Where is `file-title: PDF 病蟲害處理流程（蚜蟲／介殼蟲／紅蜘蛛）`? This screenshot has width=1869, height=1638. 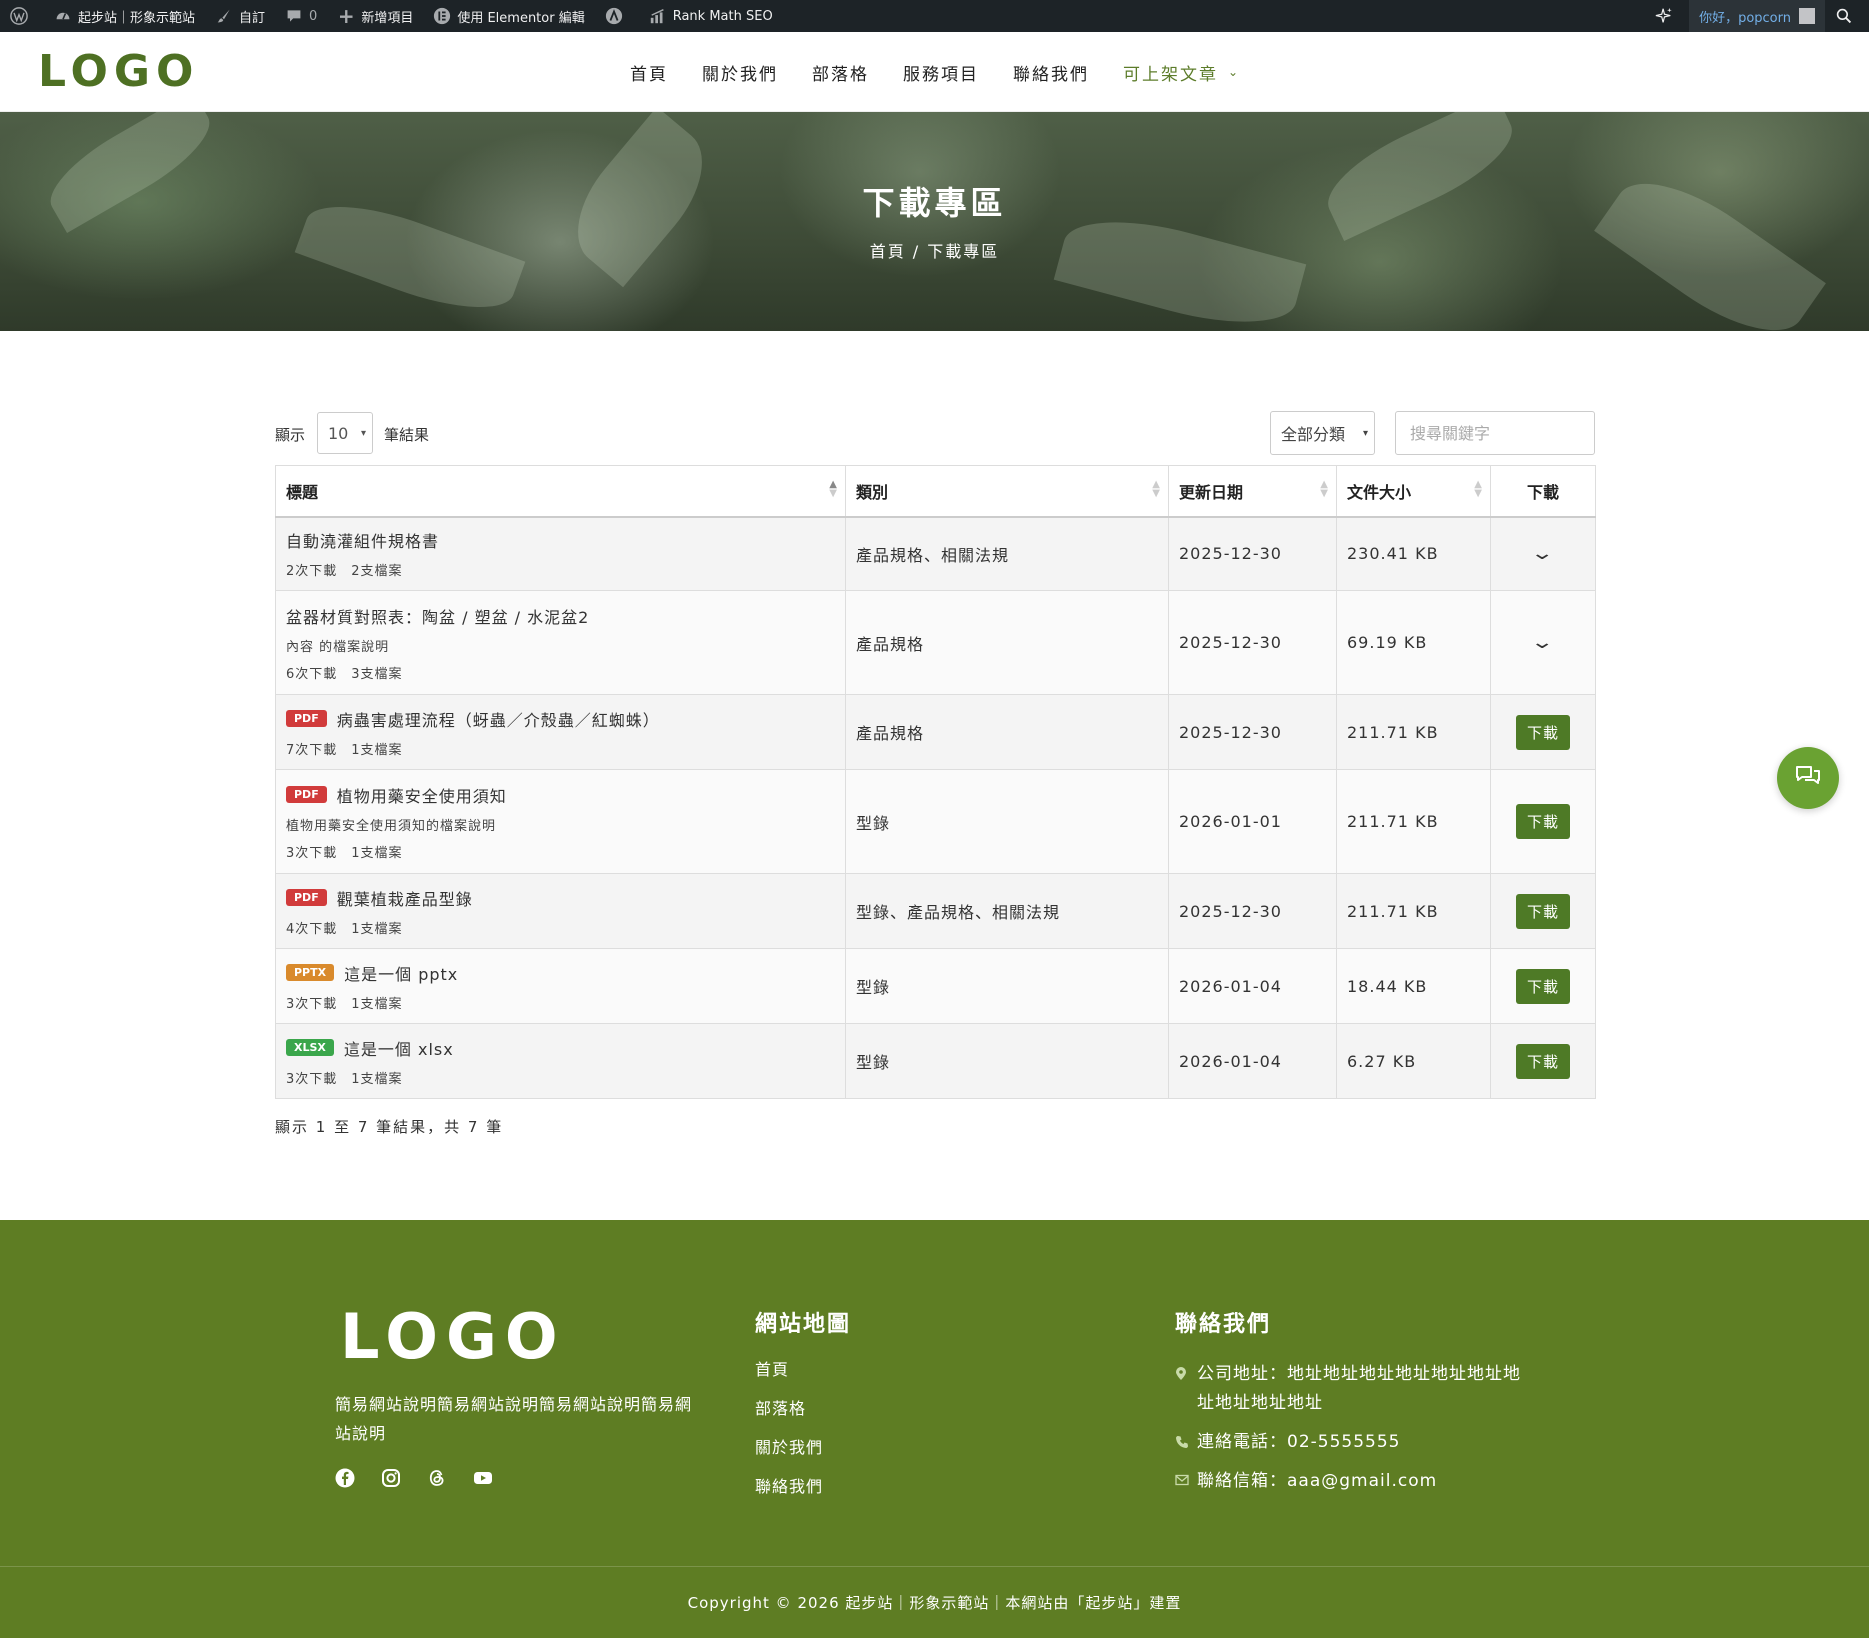 file-title: PDF 病蟲害處理流程（蚜蟲／介殼蟲／紅蜘蛛） is located at coordinates (560, 719).